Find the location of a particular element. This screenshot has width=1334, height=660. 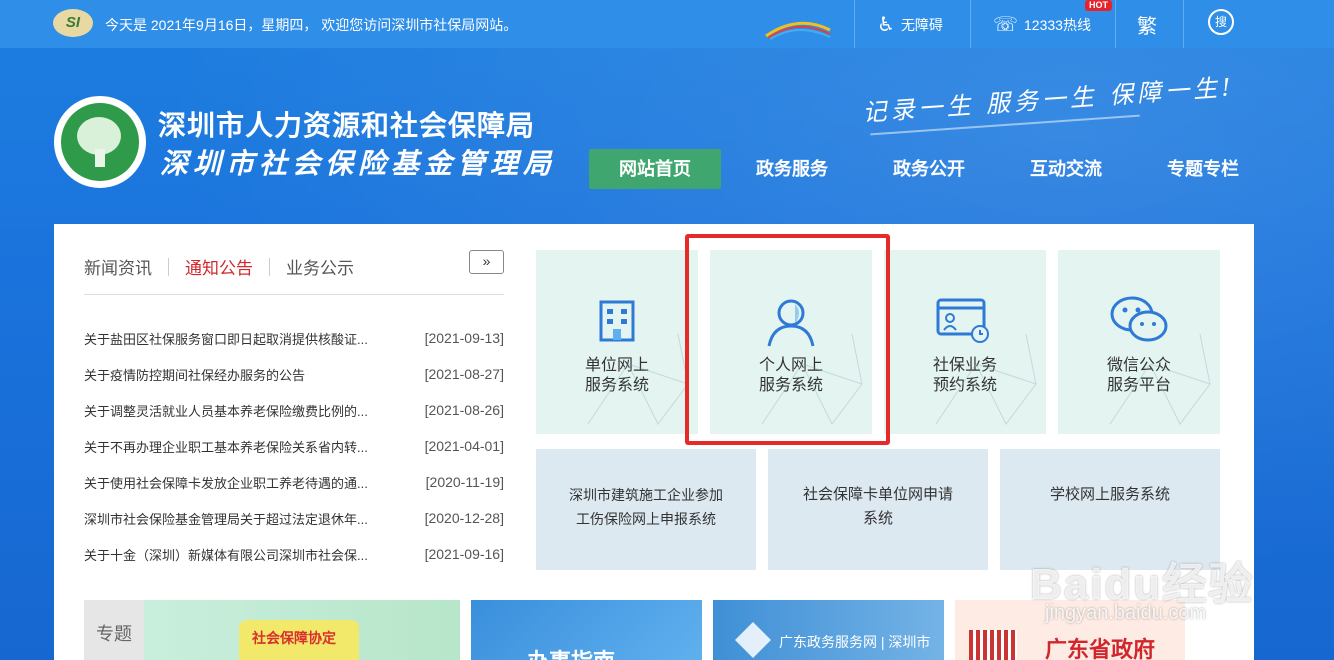

news-date: [2021-09-13] is located at coordinates (464, 338).